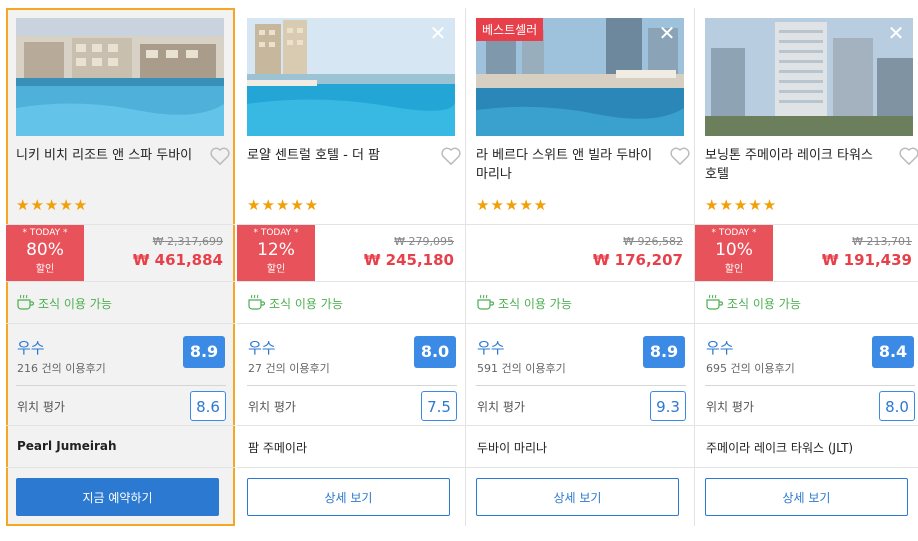  Describe the element at coordinates (187, 241) in the screenshot. I see `original-price: ₩ 2,317,699` at that location.